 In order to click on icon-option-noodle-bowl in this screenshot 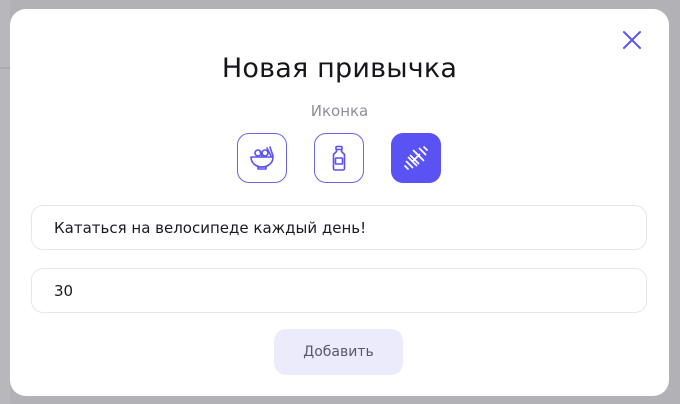, I will do `click(262, 158)`.